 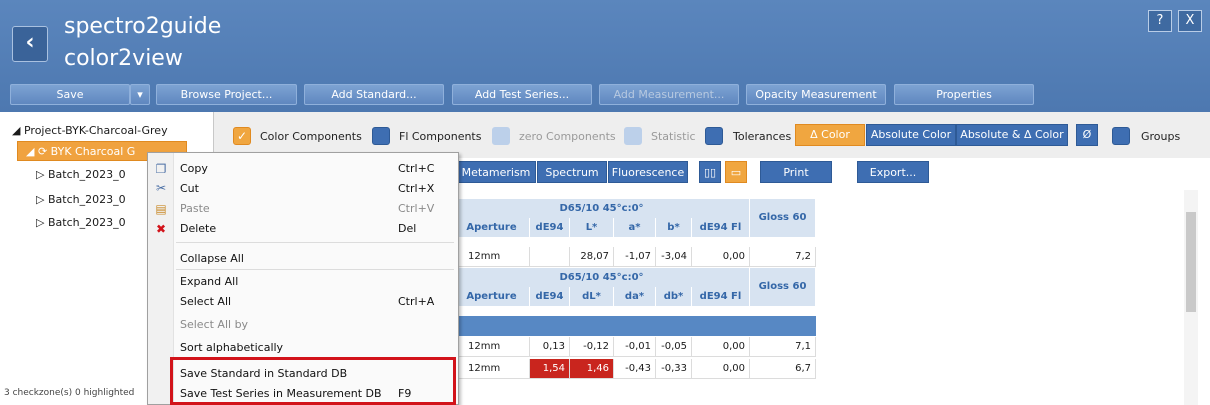 What do you see at coordinates (198, 228) in the screenshot?
I see `menu-item-delete: Delete` at bounding box center [198, 228].